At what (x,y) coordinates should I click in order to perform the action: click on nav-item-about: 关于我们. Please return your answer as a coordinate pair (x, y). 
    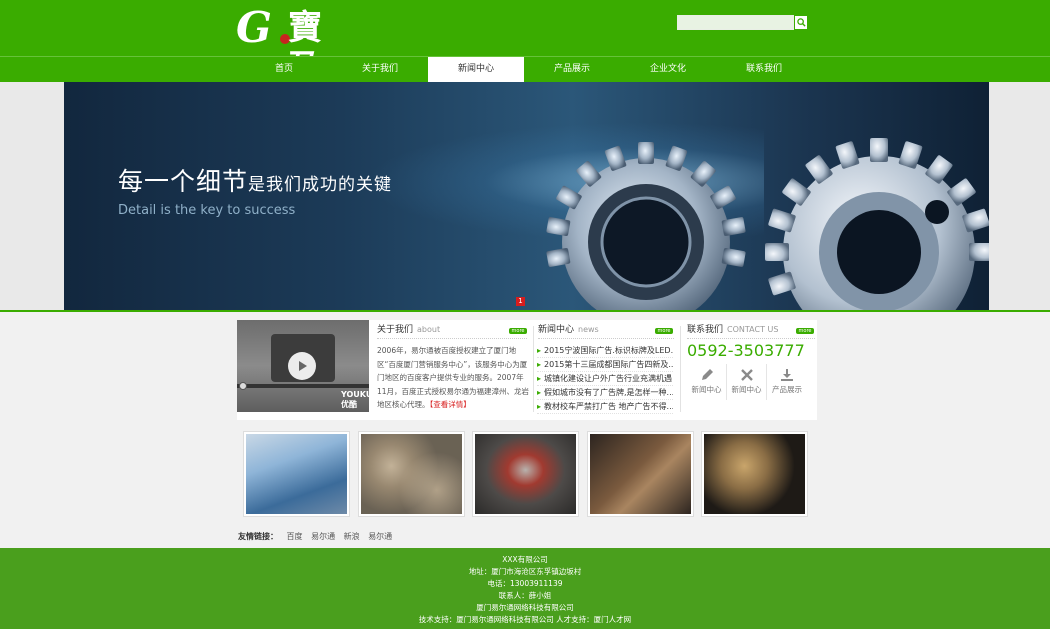
    Looking at the image, I should click on (380, 69).